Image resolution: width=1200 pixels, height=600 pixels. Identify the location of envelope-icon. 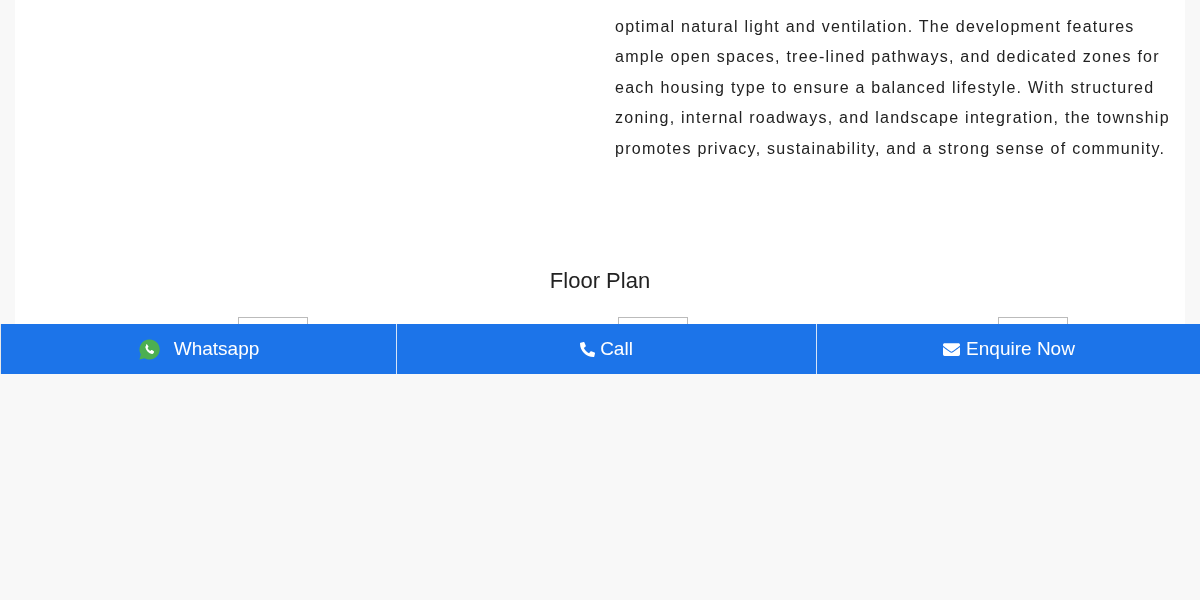
(952, 349).